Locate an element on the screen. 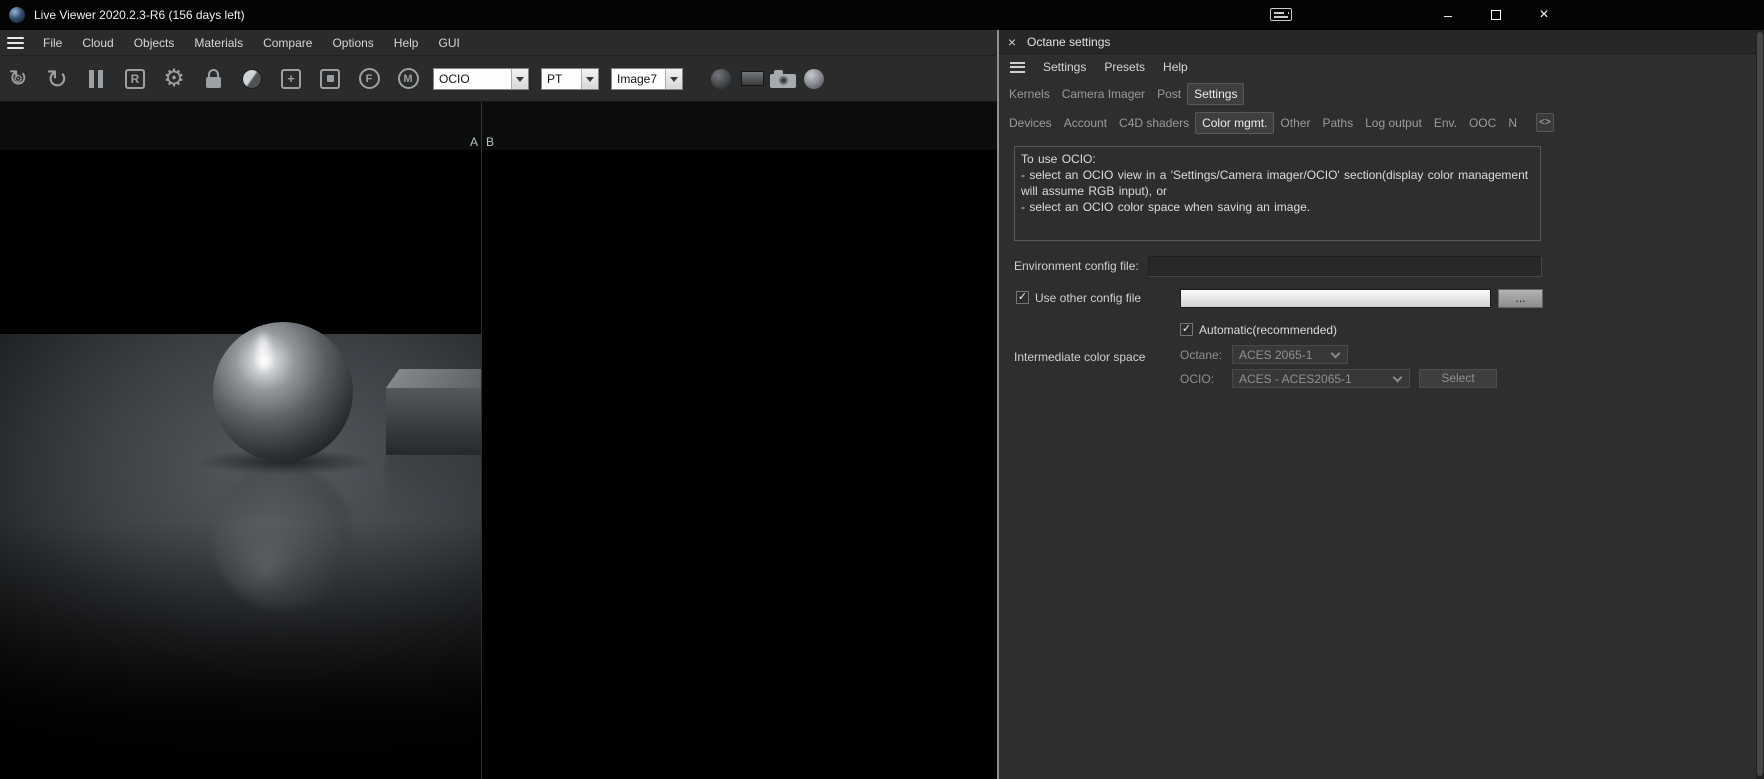 The height and width of the screenshot is (779, 1764). menu-help: Help is located at coordinates (406, 42).